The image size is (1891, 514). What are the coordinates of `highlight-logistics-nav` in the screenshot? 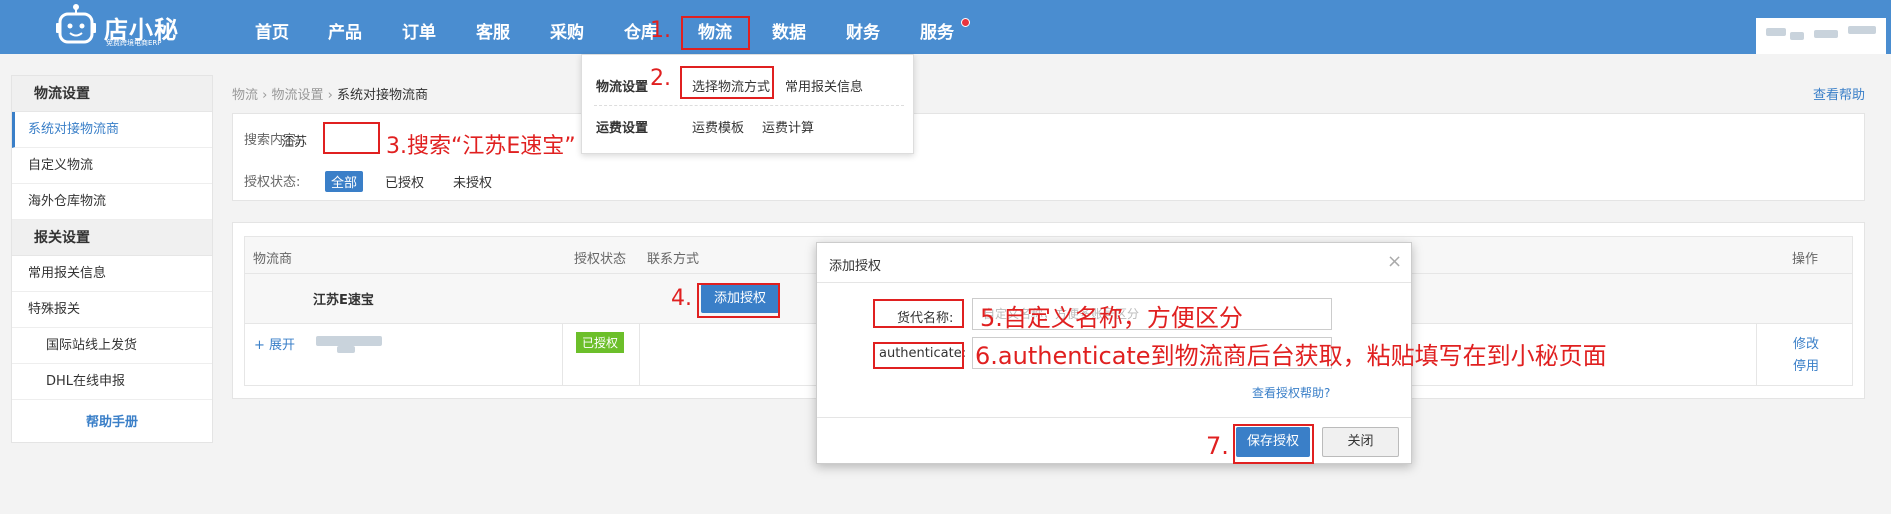 It's located at (715, 33).